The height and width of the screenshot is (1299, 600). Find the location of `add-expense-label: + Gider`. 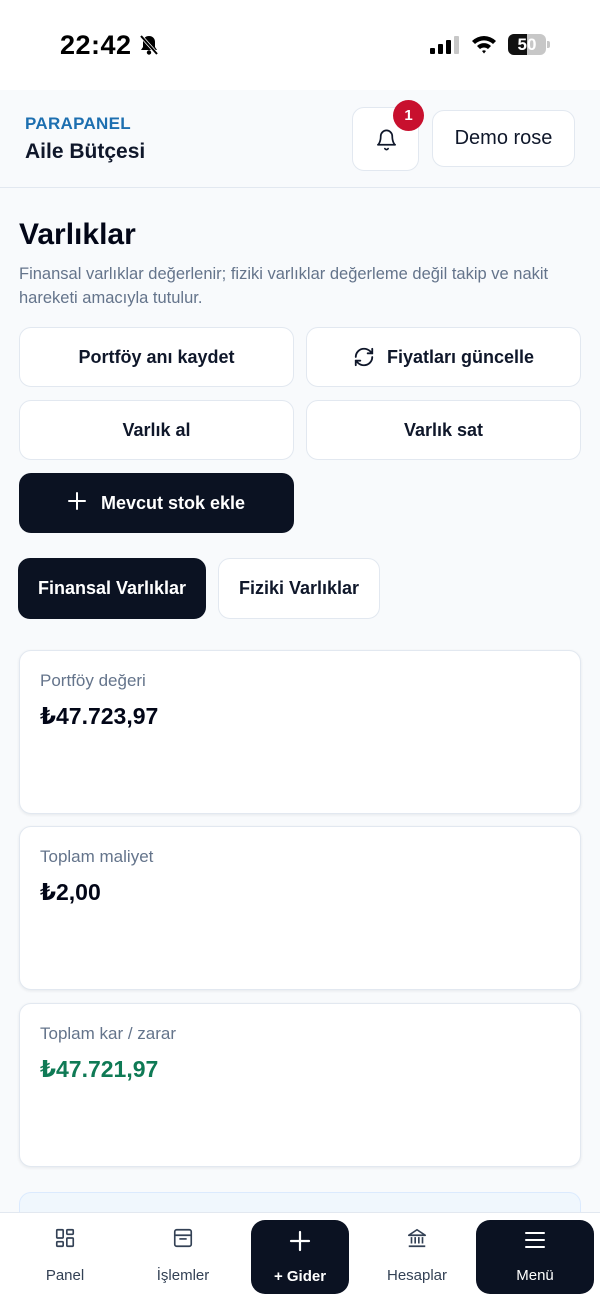

add-expense-label: + Gider is located at coordinates (300, 1276).